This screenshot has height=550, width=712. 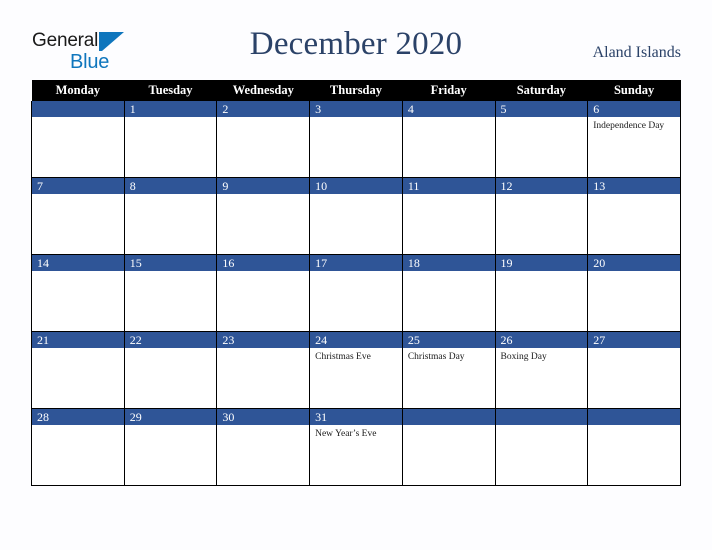 I want to click on calendar-day-cell: 22, so click(x=170, y=370).